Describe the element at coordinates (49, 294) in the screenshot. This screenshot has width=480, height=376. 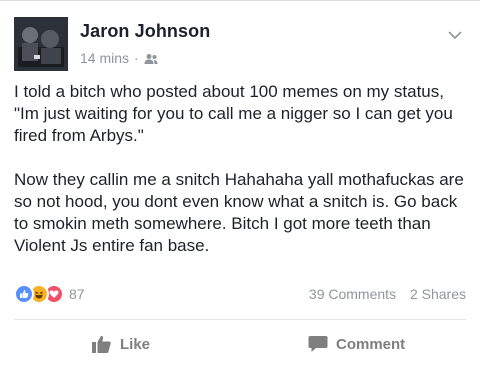
I see `reactions-summary: 87` at that location.